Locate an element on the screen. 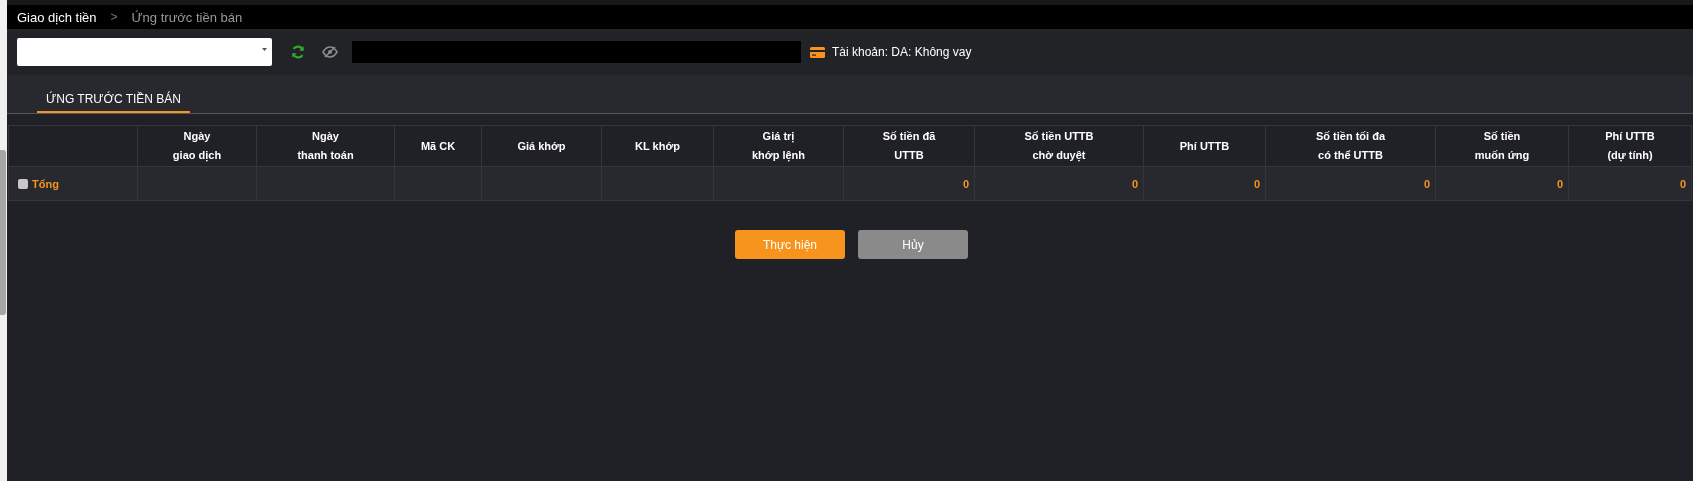 This screenshot has width=1693, height=481. tab: ỨNG TRƯỚC TIỀN BÁN is located at coordinates (114, 102).